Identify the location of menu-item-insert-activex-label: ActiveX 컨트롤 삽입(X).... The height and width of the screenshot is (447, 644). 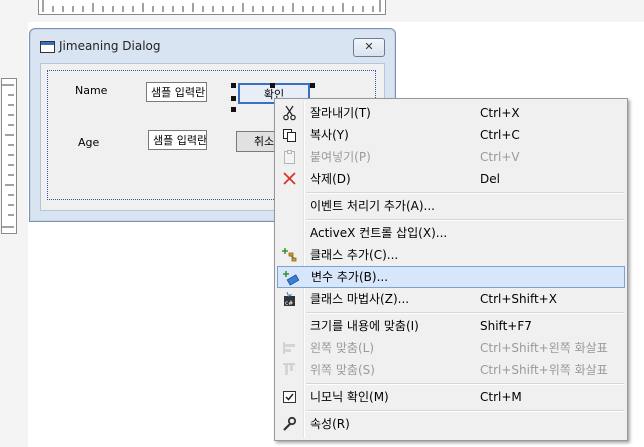
(379, 233).